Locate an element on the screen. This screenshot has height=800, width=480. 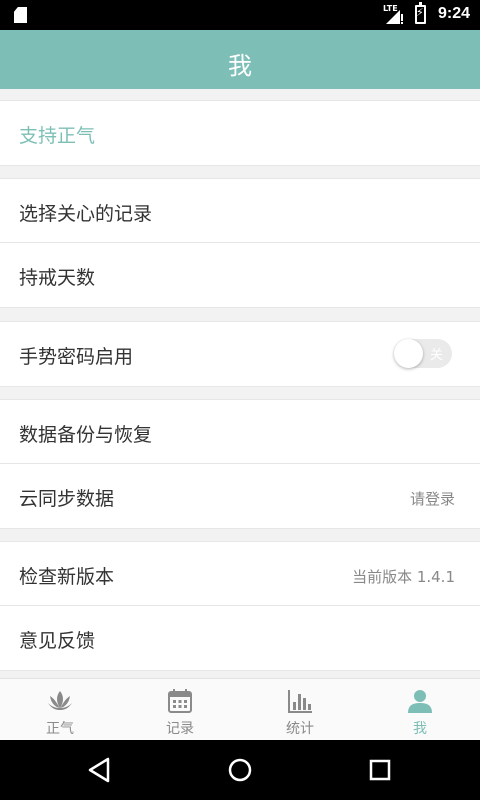
app-header: 我 is located at coordinates (240, 59).